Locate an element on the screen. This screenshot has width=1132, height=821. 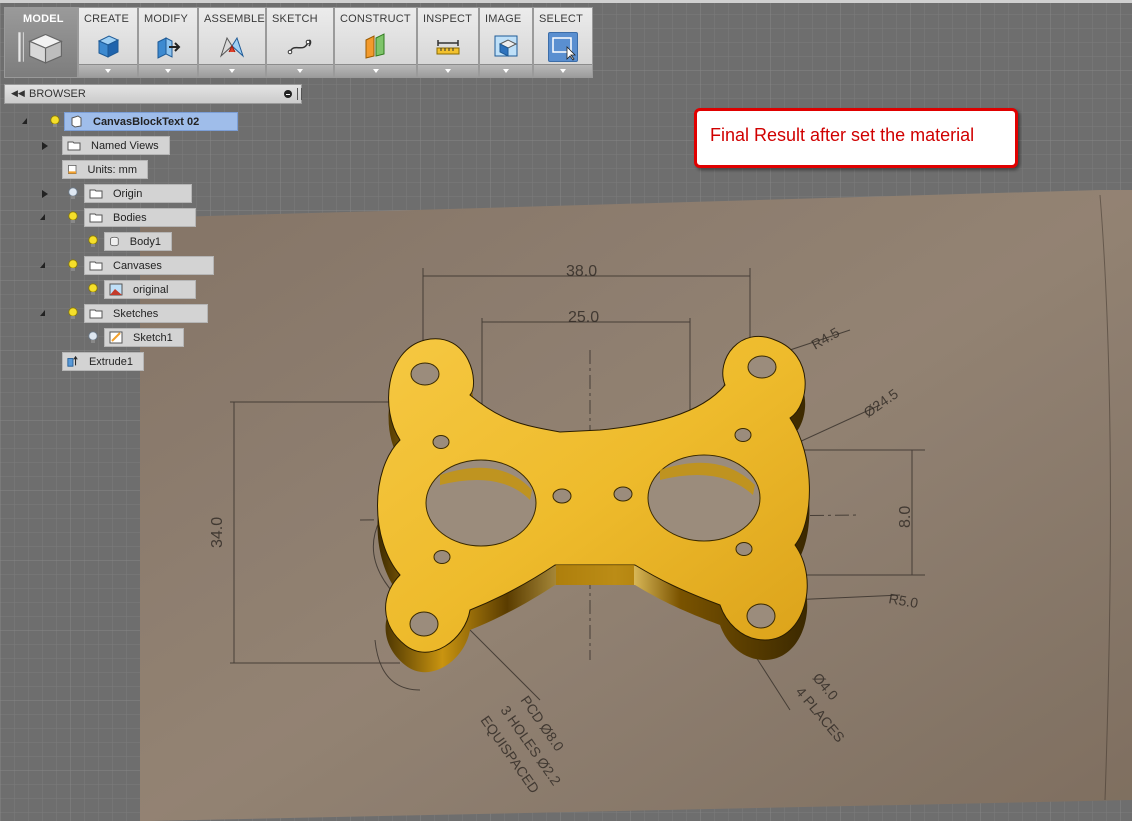
item-label: Origin is located at coordinates (128, 193).